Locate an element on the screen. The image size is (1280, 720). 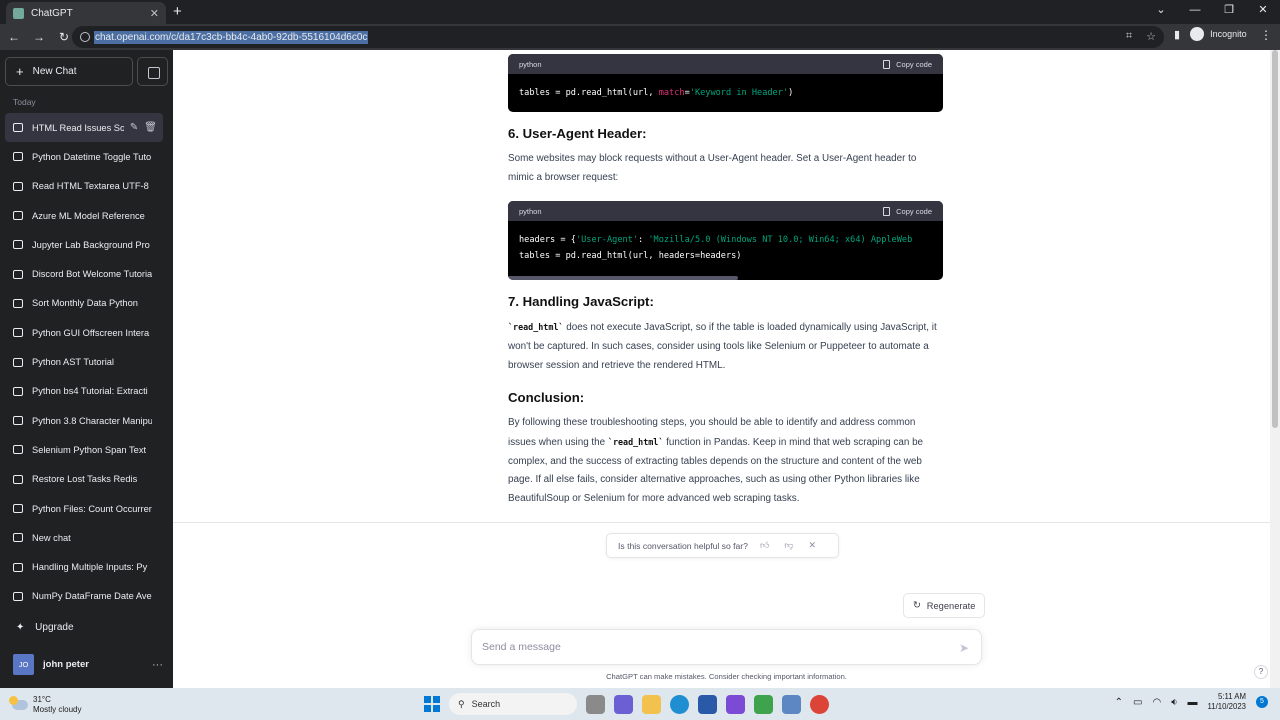
edge-icon is located at coordinates (679, 704).